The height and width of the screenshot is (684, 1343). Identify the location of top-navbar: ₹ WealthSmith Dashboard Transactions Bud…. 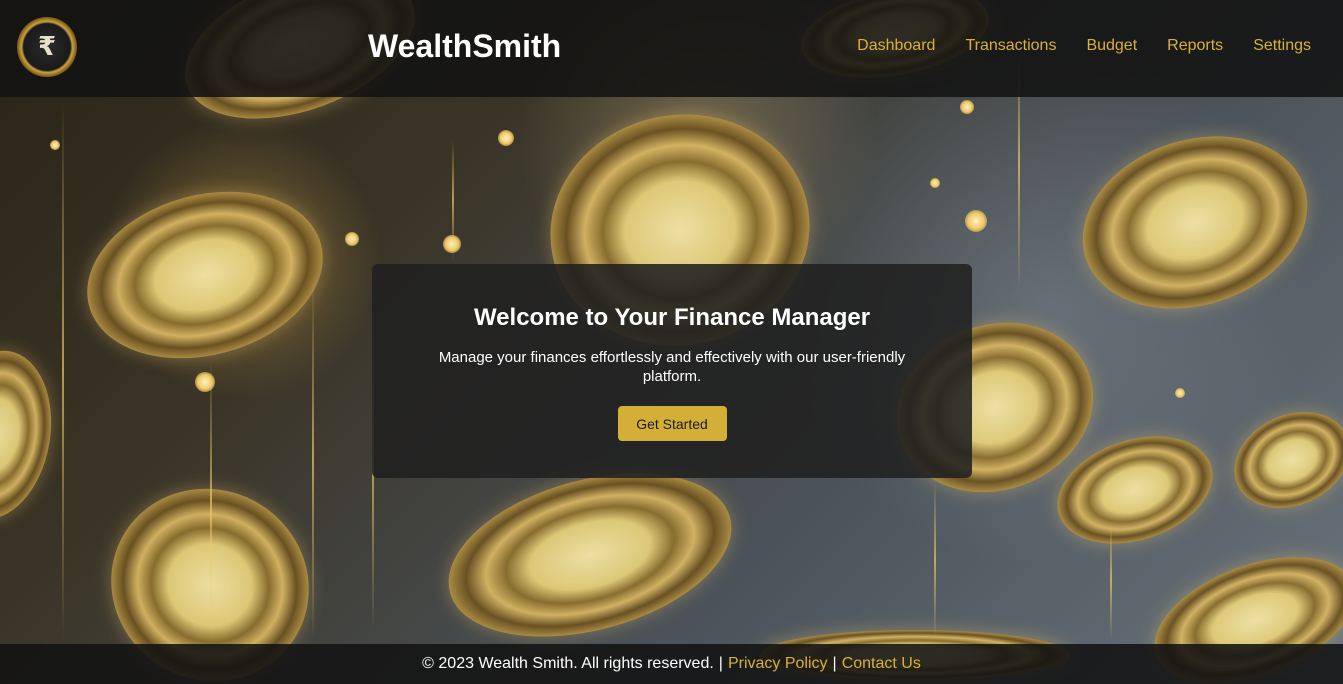
(671, 48).